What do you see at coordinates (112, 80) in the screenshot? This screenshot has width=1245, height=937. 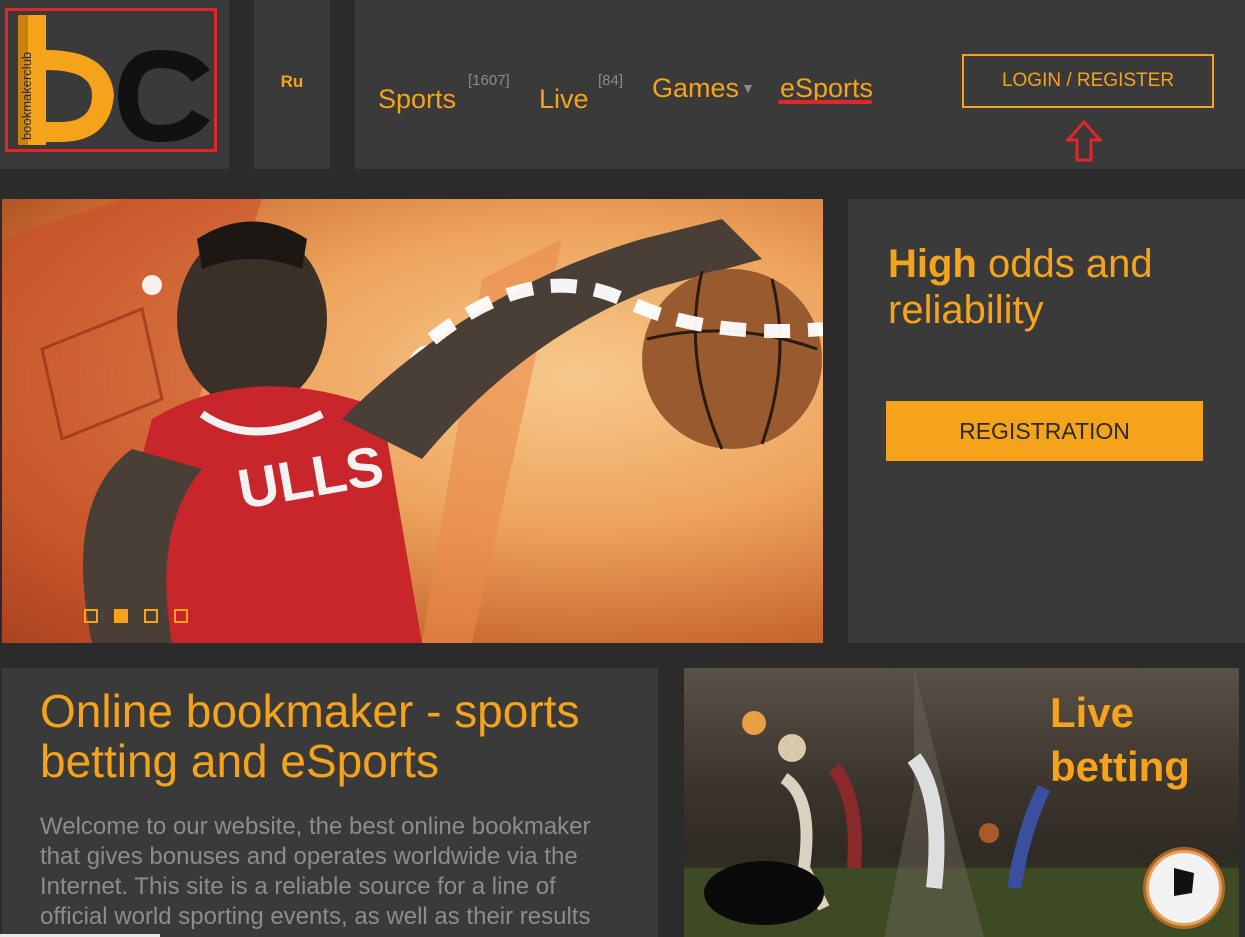 I see `bookmakerclub-logo: bookmakerclub` at bounding box center [112, 80].